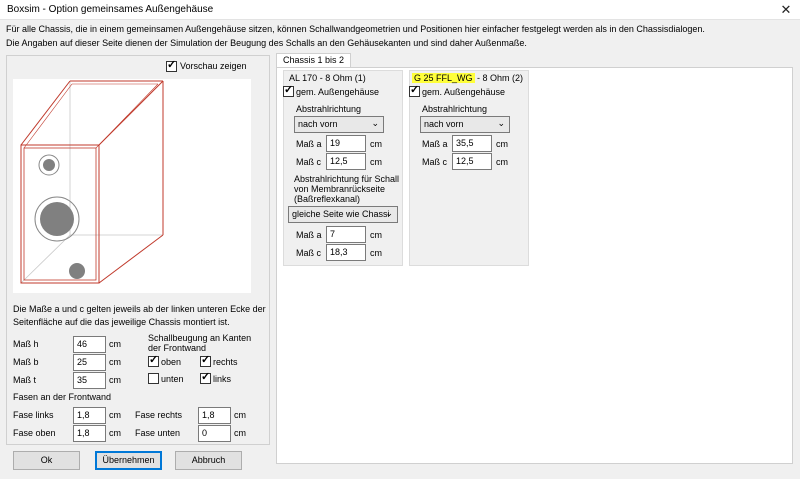 This screenshot has width=800, height=479. What do you see at coordinates (340, 189) in the screenshot?
I see `chassis-1-rear-line-2: von Membranrückseite` at bounding box center [340, 189].